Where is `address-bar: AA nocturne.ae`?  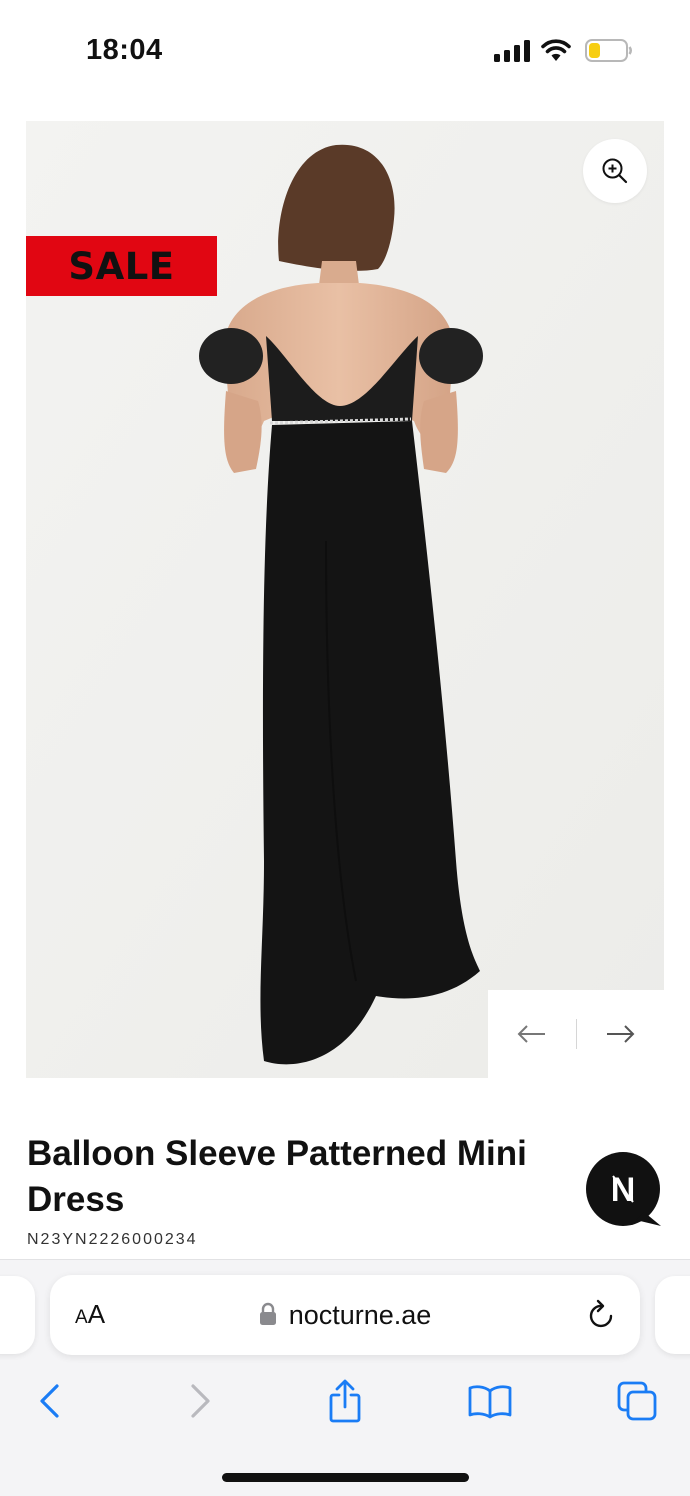 address-bar: AA nocturne.ae is located at coordinates (345, 1315).